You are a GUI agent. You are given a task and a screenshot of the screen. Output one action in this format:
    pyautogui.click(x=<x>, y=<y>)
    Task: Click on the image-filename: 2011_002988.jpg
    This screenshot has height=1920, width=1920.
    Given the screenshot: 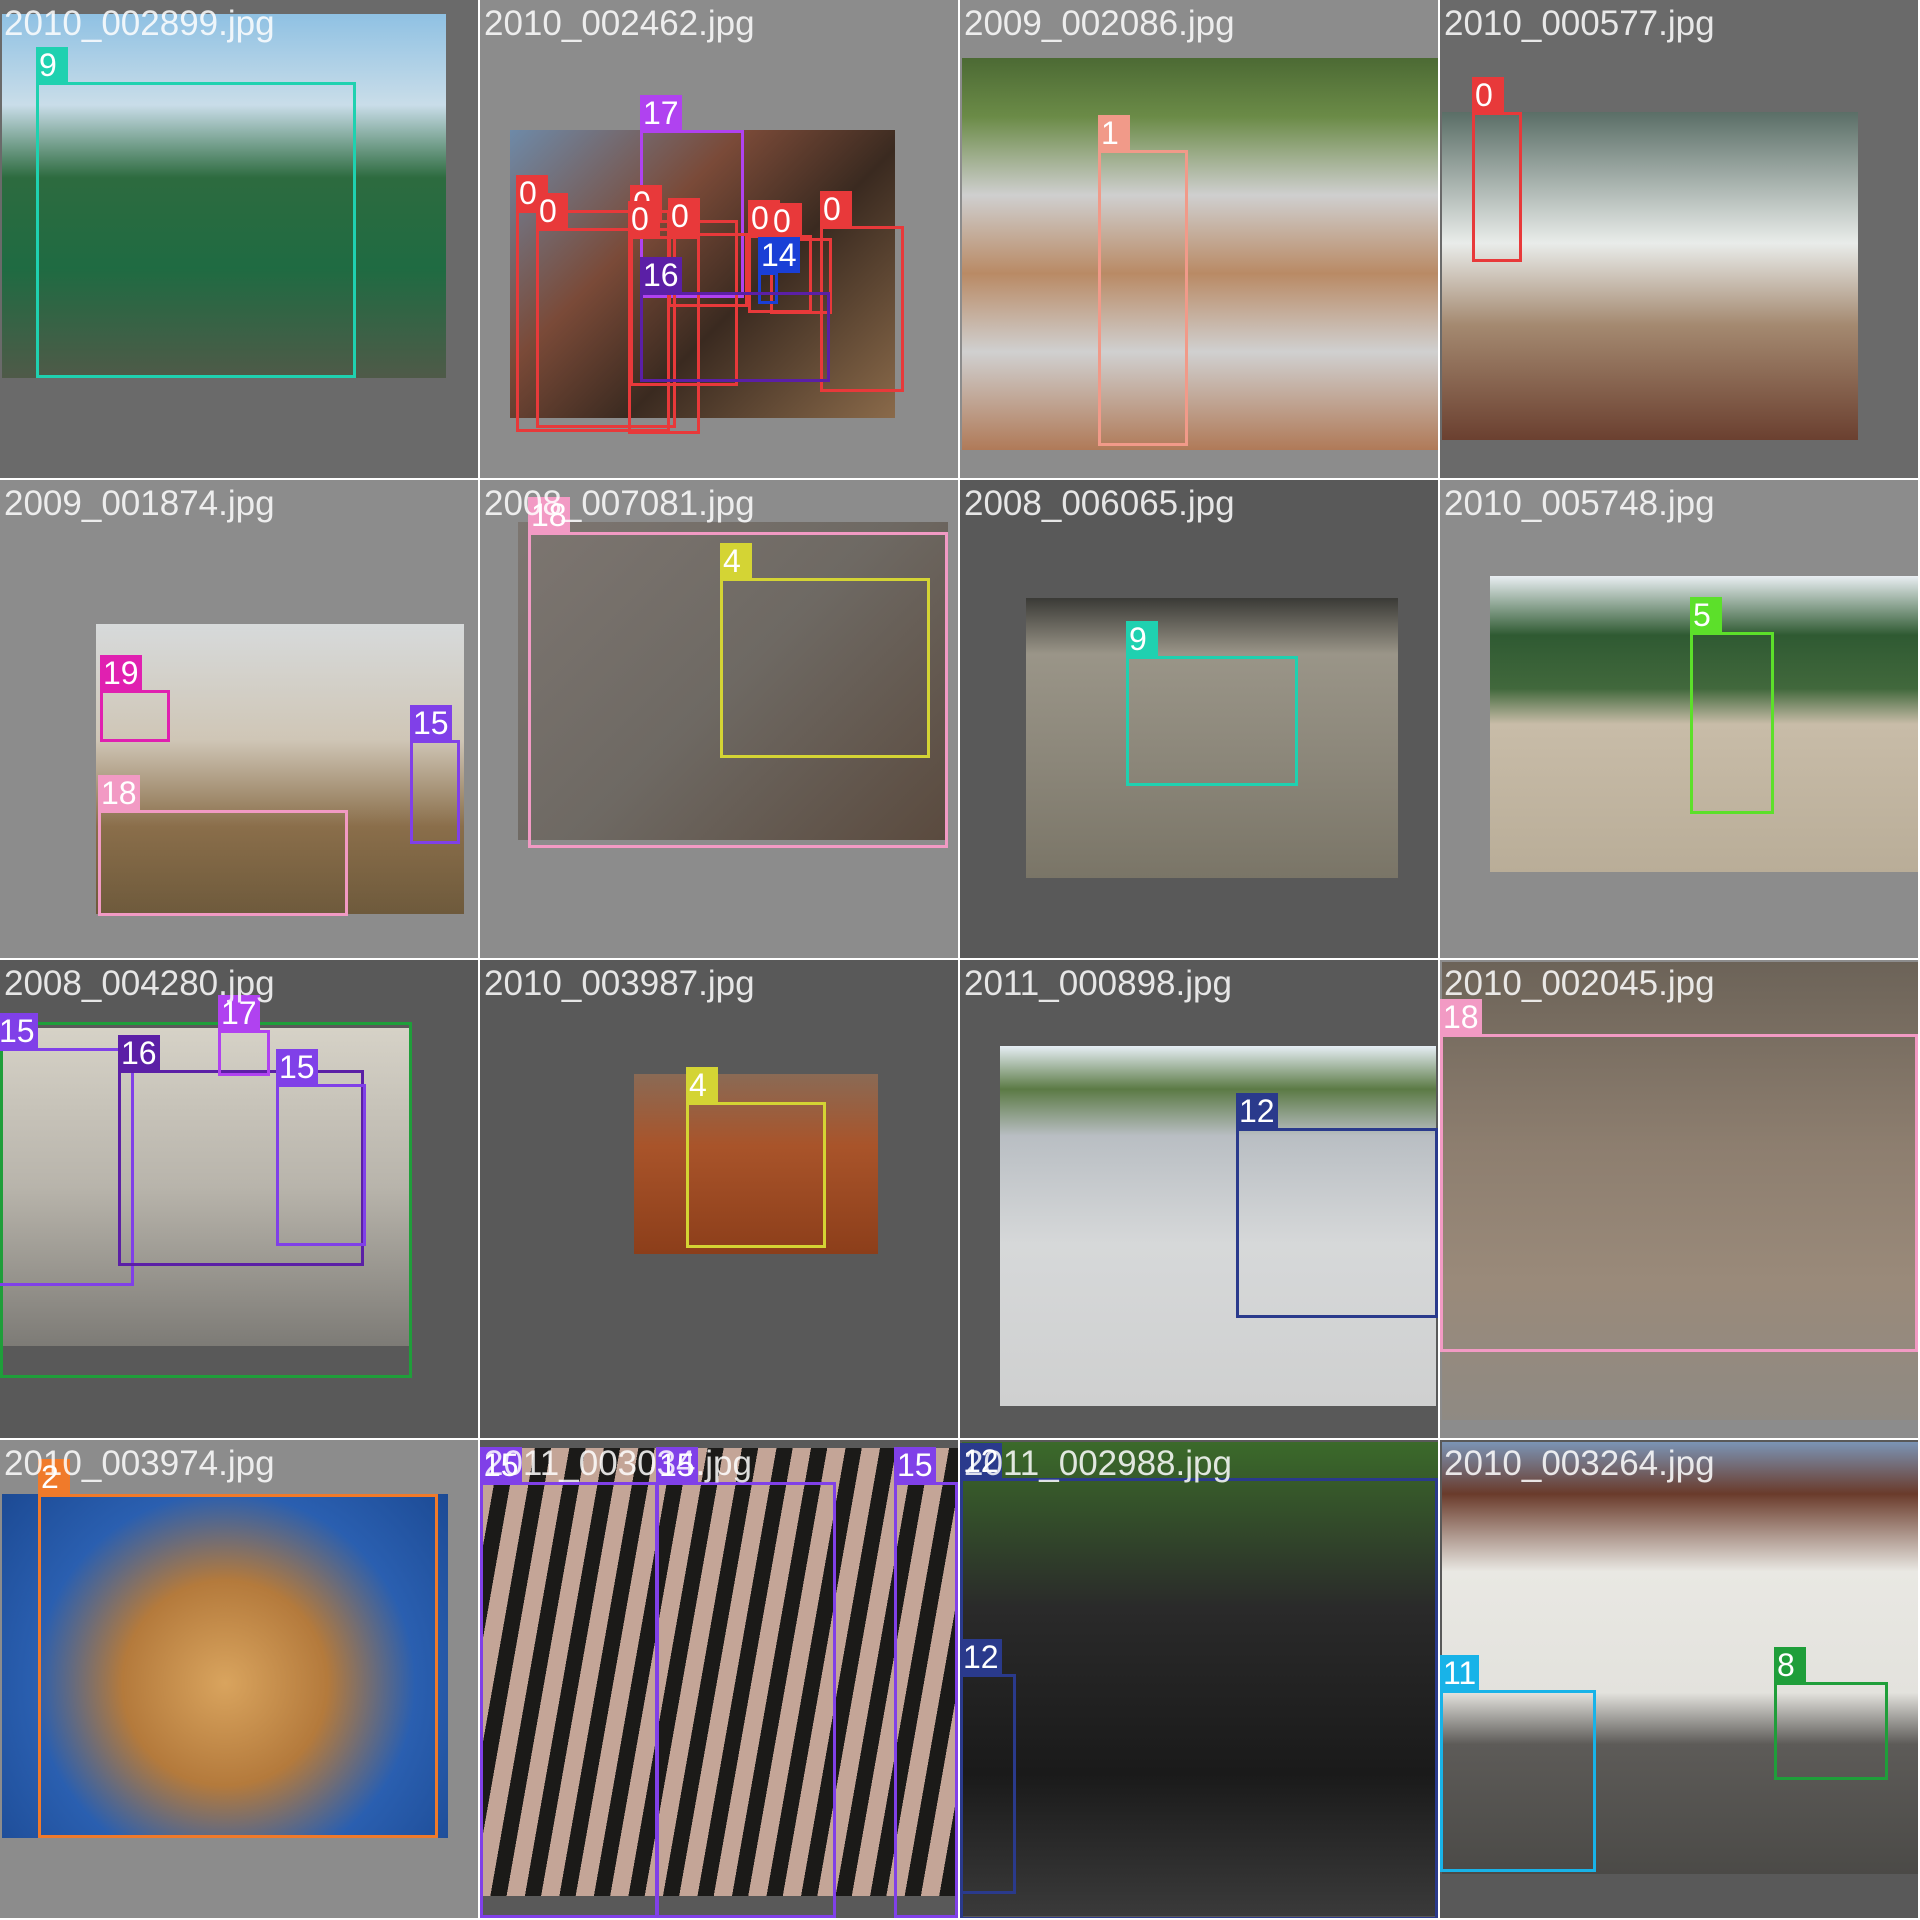 What is the action you would take?
    pyautogui.click(x=1098, y=1463)
    